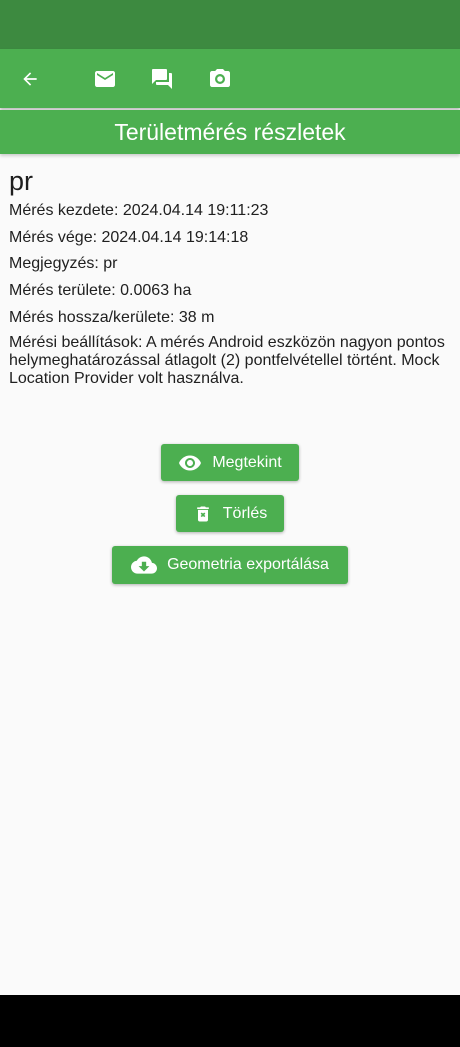  What do you see at coordinates (112, 317) in the screenshot?
I see `measurement-perimeter: Mérés hossza/kerülete: 38 m` at bounding box center [112, 317].